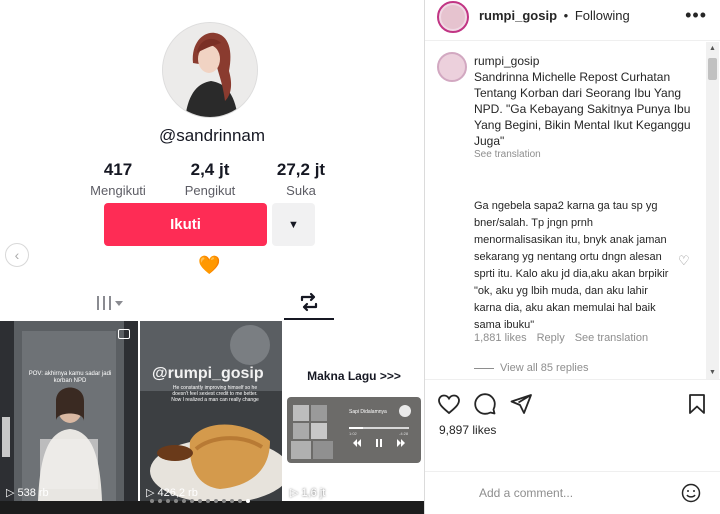 The width and height of the screenshot is (720, 514). Describe the element at coordinates (404, 433) in the screenshot. I see `player-time-remaining: -4:28` at that location.